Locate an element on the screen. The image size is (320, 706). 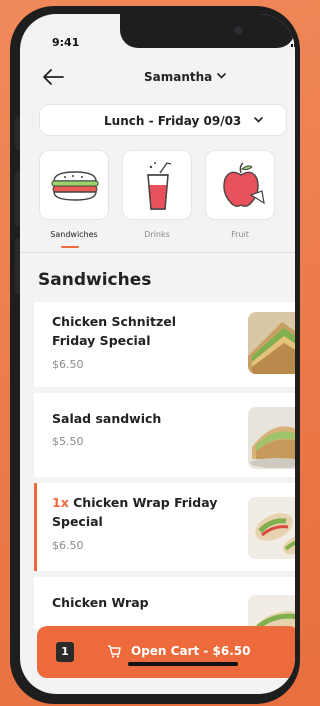
meal-selector: Lunch - Friday 09/03 is located at coordinates (163, 120).